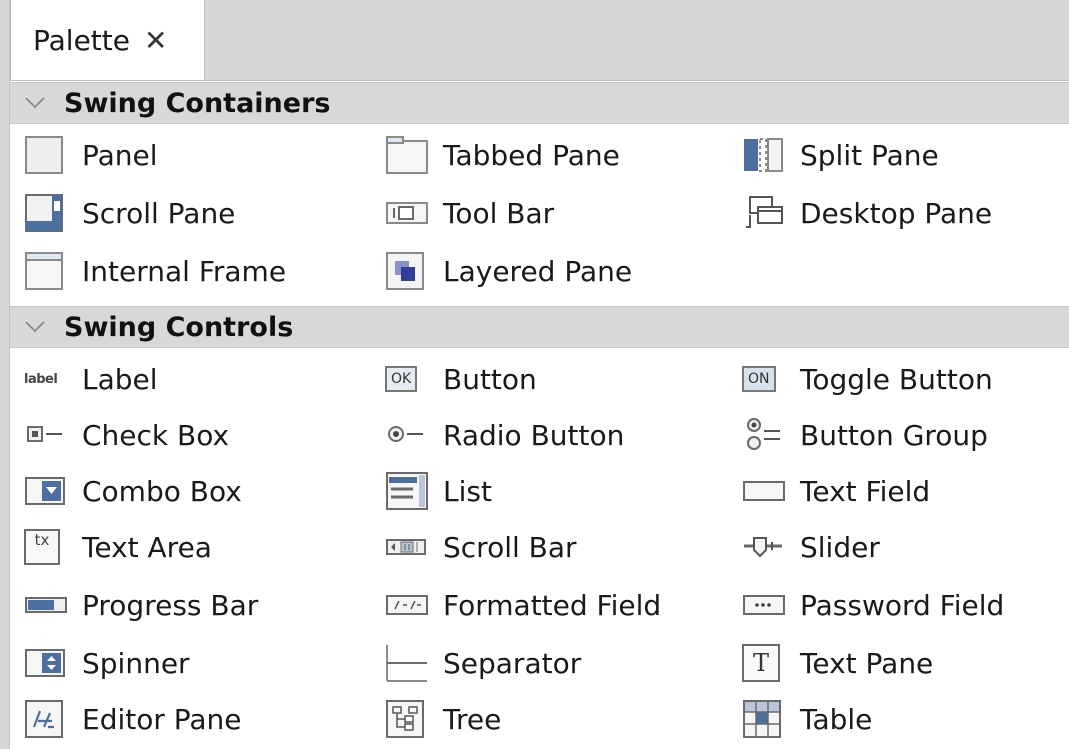  I want to click on close-icon: ✕, so click(155, 40).